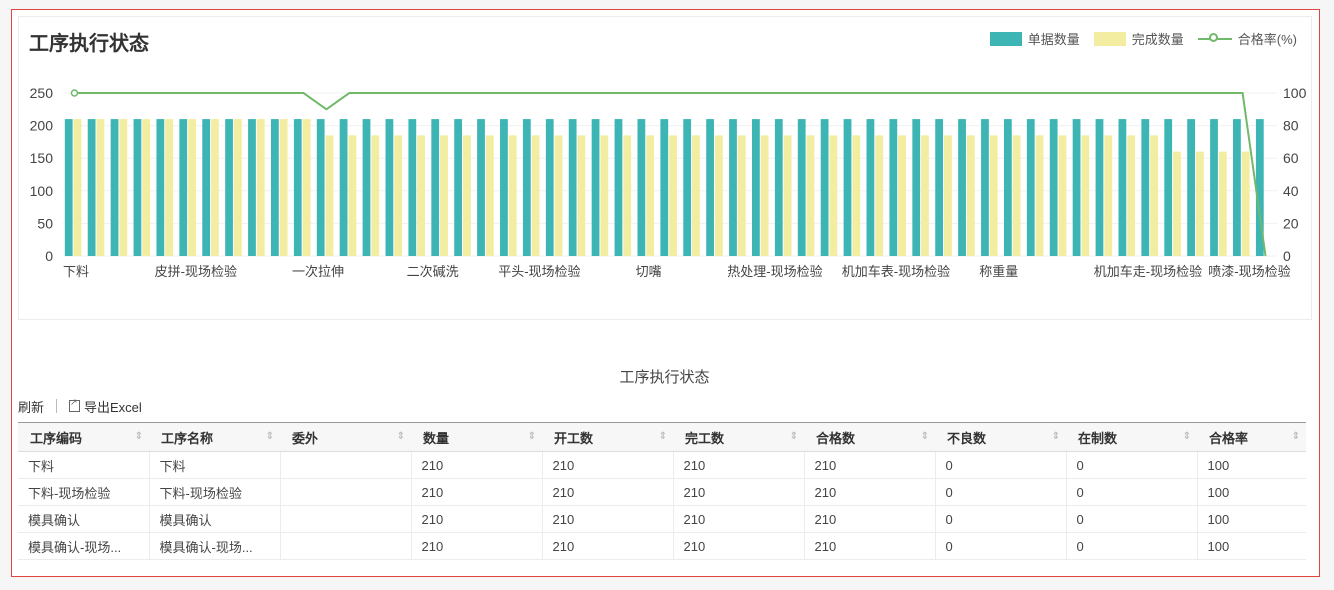 This screenshot has width=1334, height=590. What do you see at coordinates (42, 93) in the screenshot?
I see `y-tick-label: 250` at bounding box center [42, 93].